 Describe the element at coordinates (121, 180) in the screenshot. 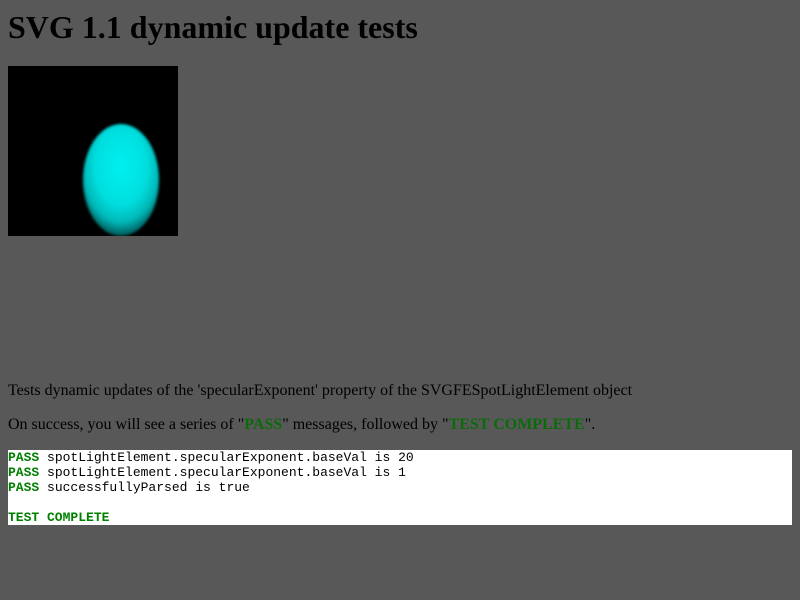

I see `spotlit-ellipse` at that location.